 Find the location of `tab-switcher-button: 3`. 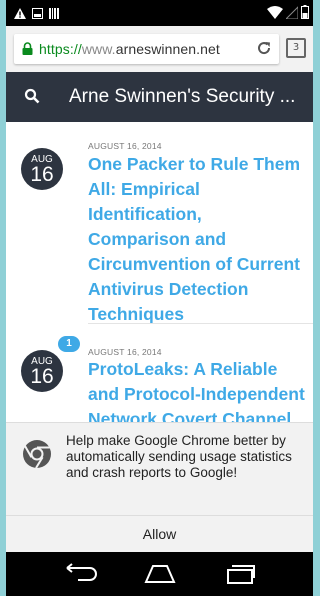

tab-switcher-button: 3 is located at coordinates (296, 48).